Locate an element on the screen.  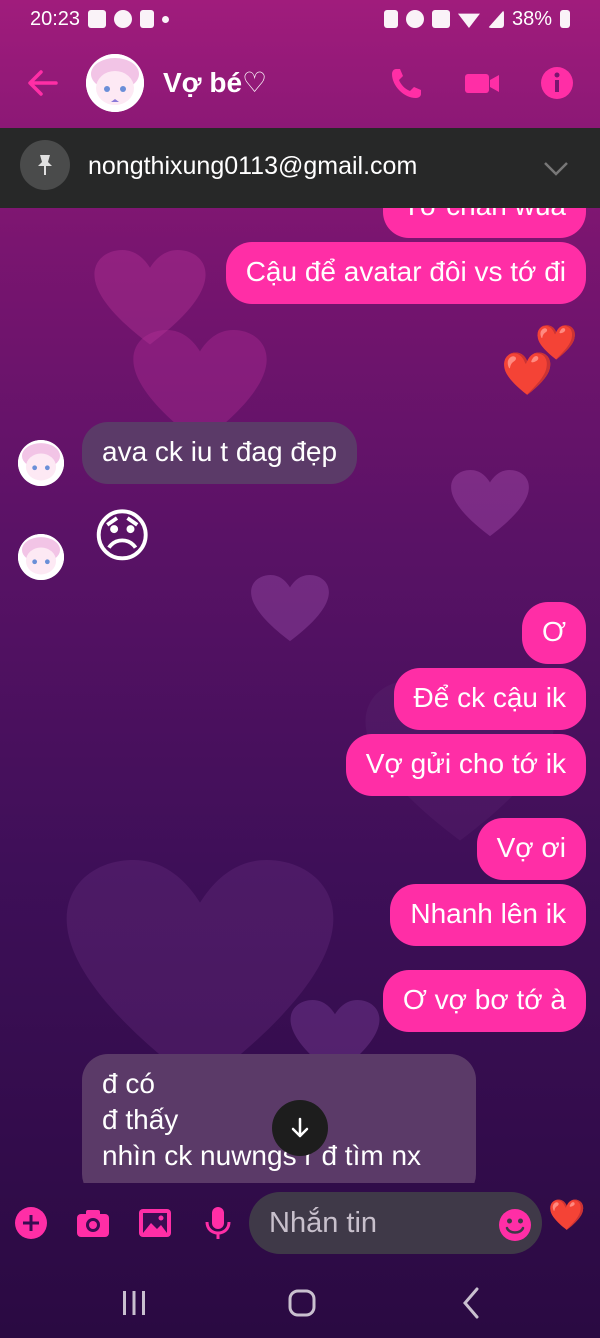
alarm-icon is located at coordinates (414, 19).